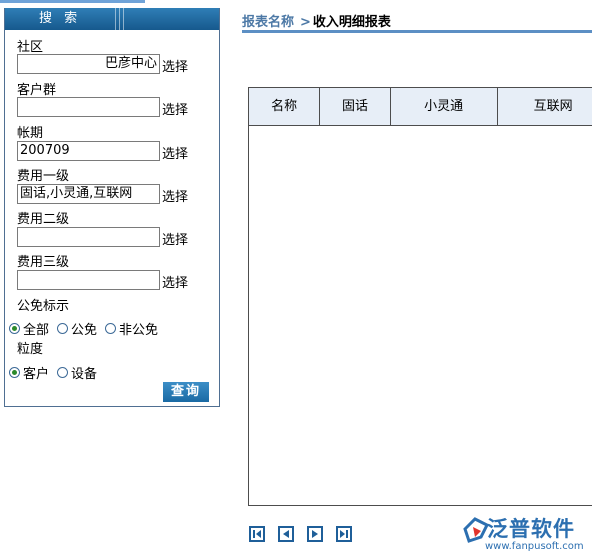  What do you see at coordinates (186, 392) in the screenshot?
I see `query-button: 查询` at bounding box center [186, 392].